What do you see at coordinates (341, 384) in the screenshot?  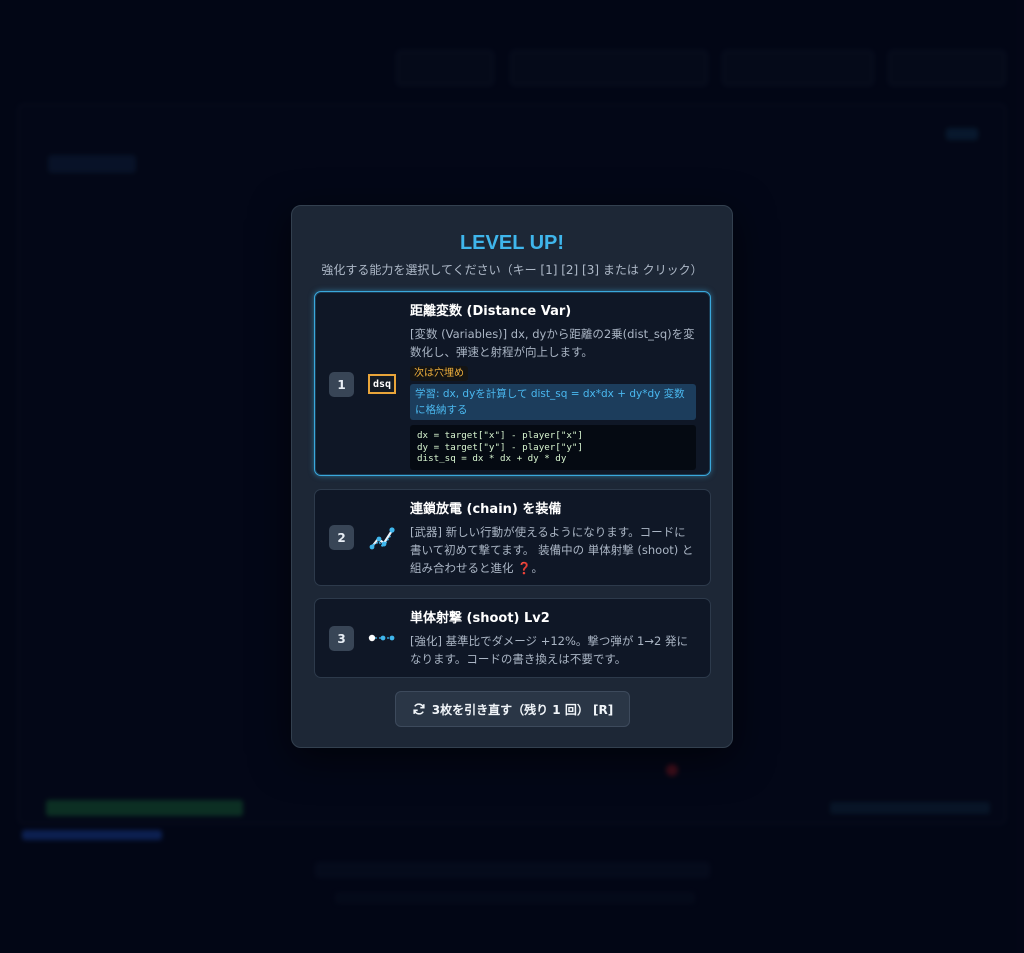 I see `card-number-badge: 1` at bounding box center [341, 384].